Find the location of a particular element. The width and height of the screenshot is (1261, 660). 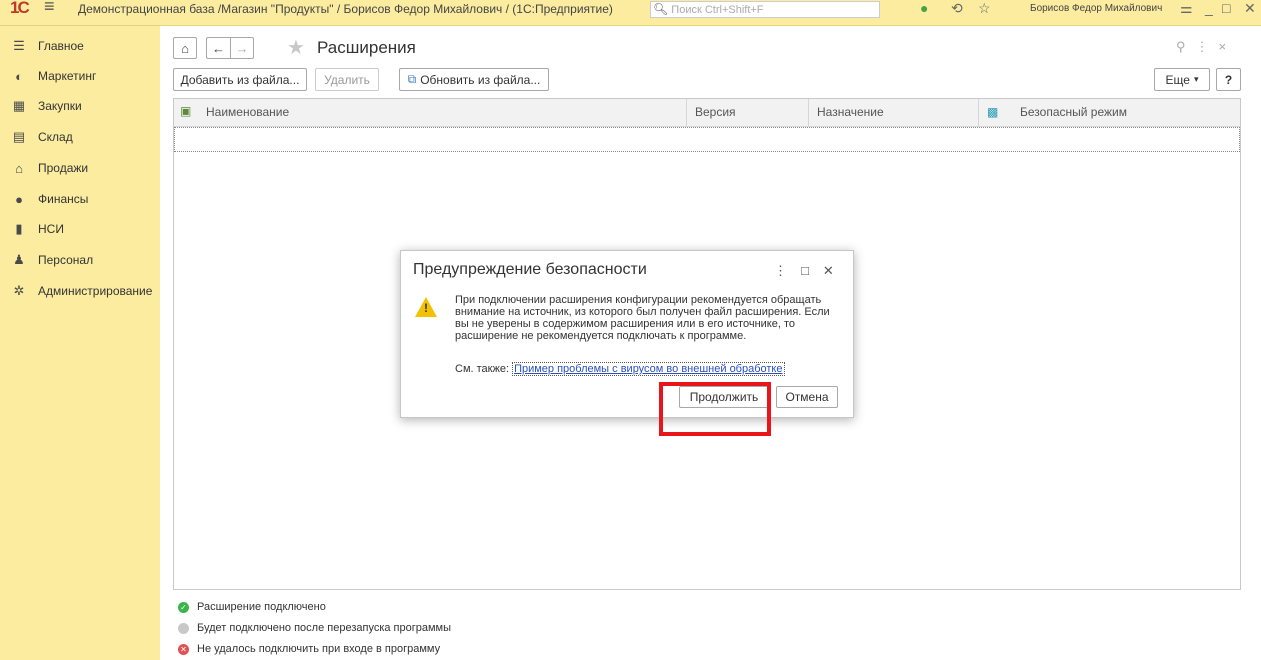

column-safe-mode: Безопасный режим is located at coordinates (1126, 112).